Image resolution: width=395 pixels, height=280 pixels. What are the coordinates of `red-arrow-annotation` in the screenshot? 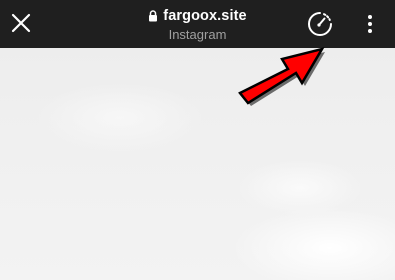 It's located at (281, 76).